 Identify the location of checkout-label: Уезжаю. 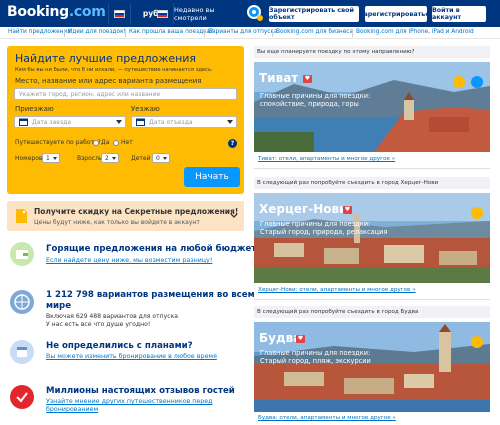
(145, 109).